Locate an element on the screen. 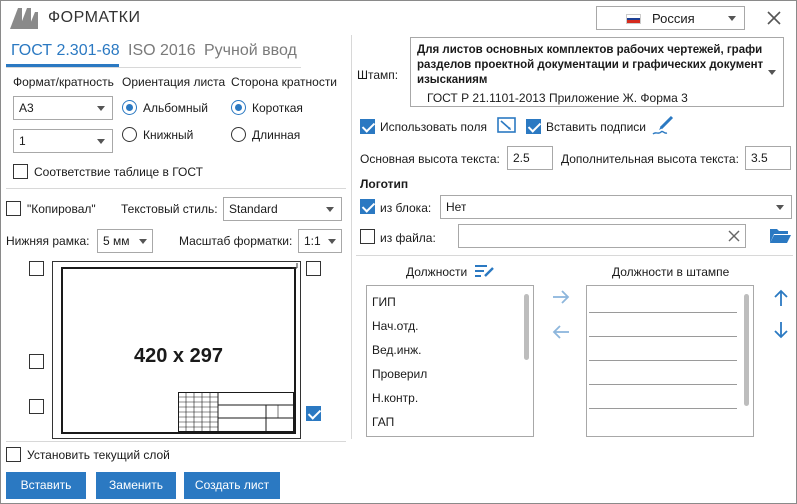 The height and width of the screenshot is (504, 797). logo-divider is located at coordinates (574, 255).